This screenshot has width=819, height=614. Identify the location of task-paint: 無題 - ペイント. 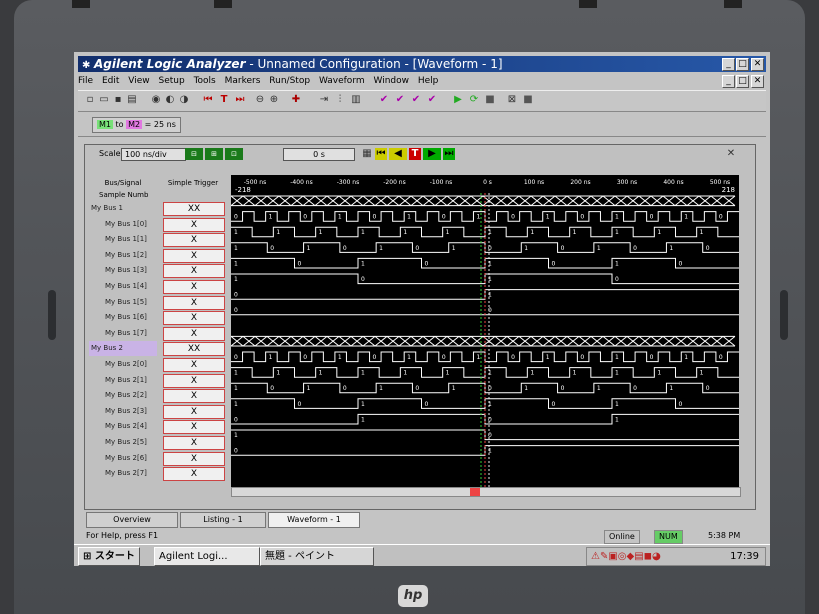
(317, 556).